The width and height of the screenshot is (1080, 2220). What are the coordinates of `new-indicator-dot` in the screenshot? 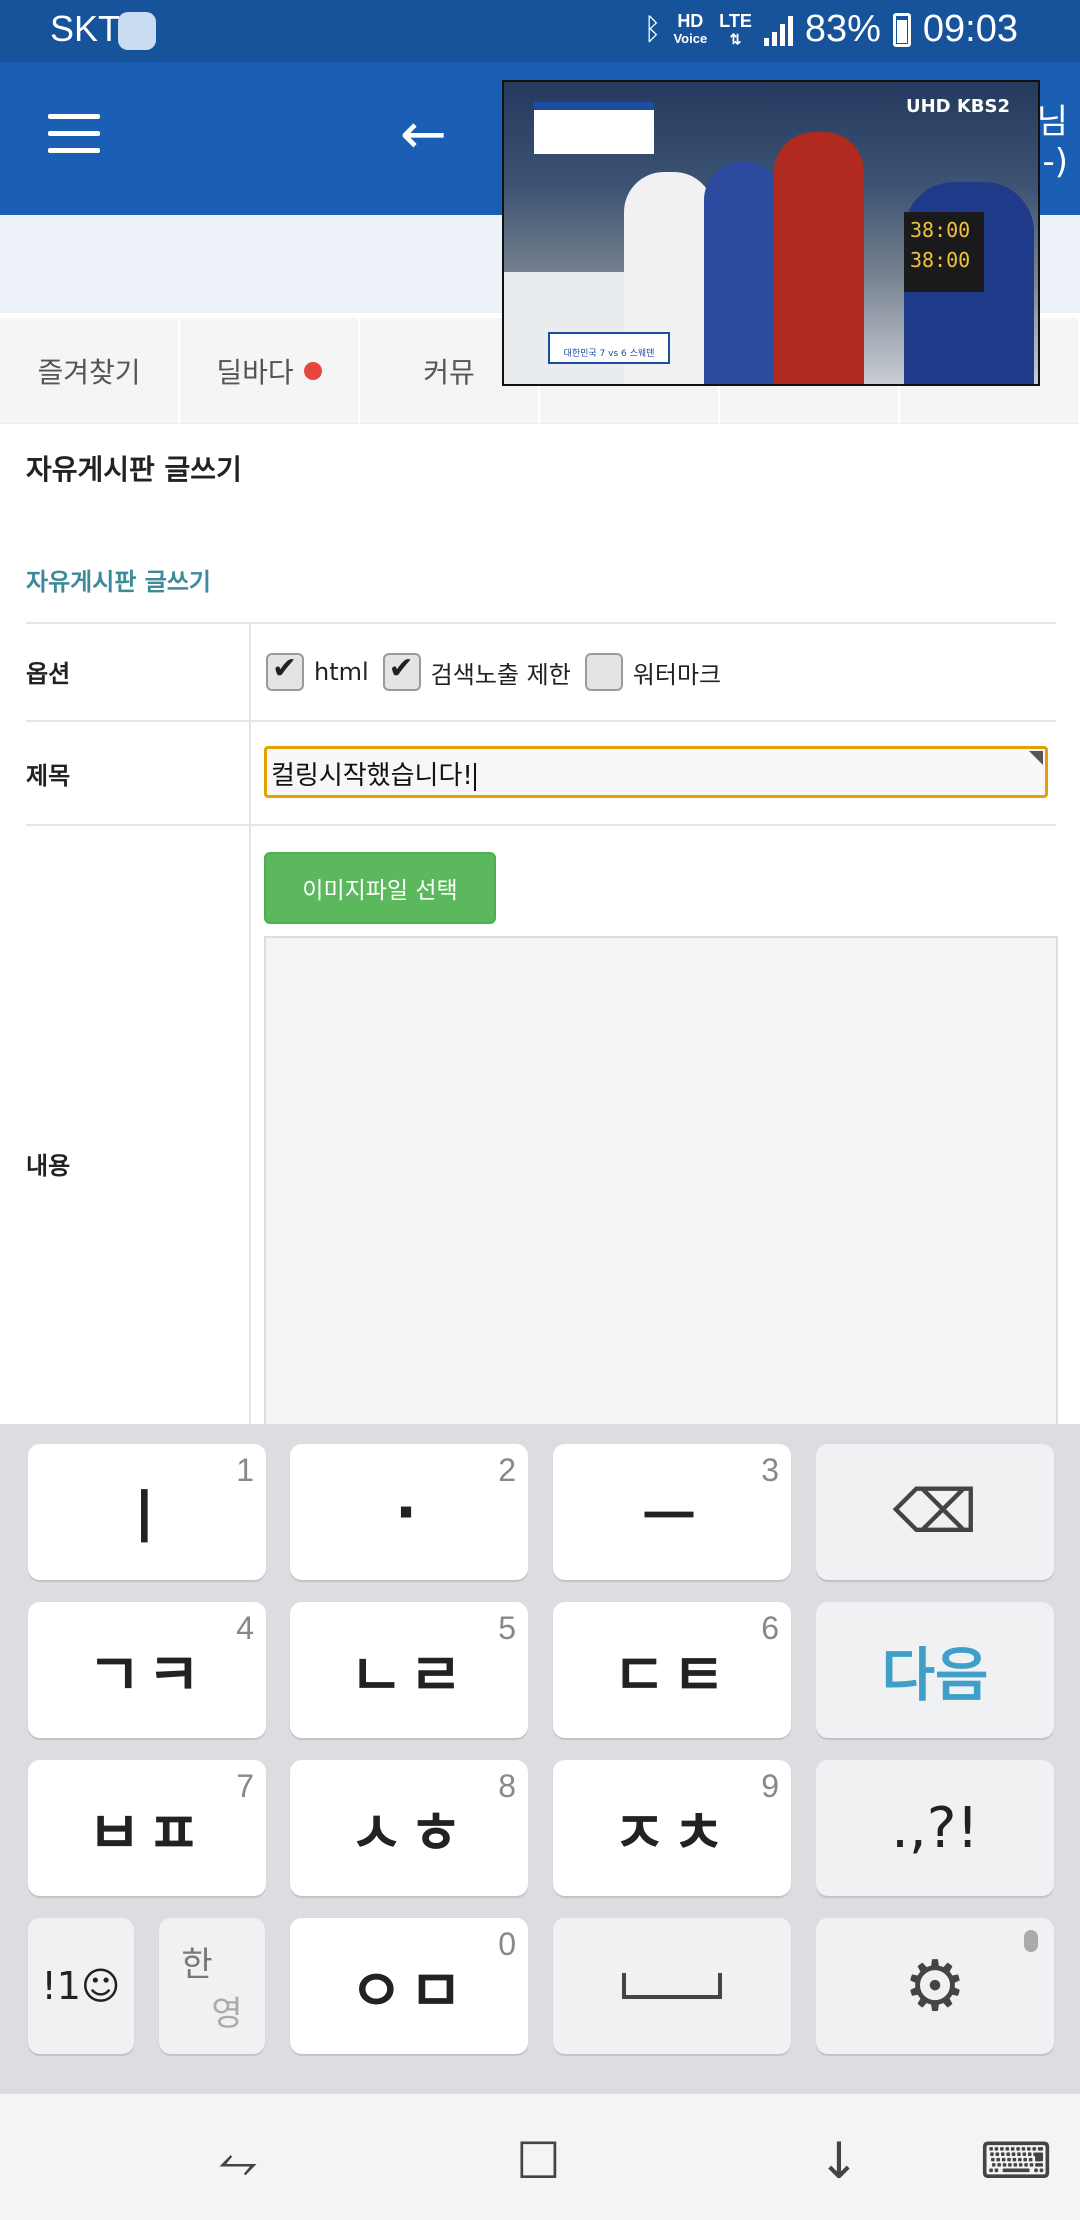 It's located at (312, 371).